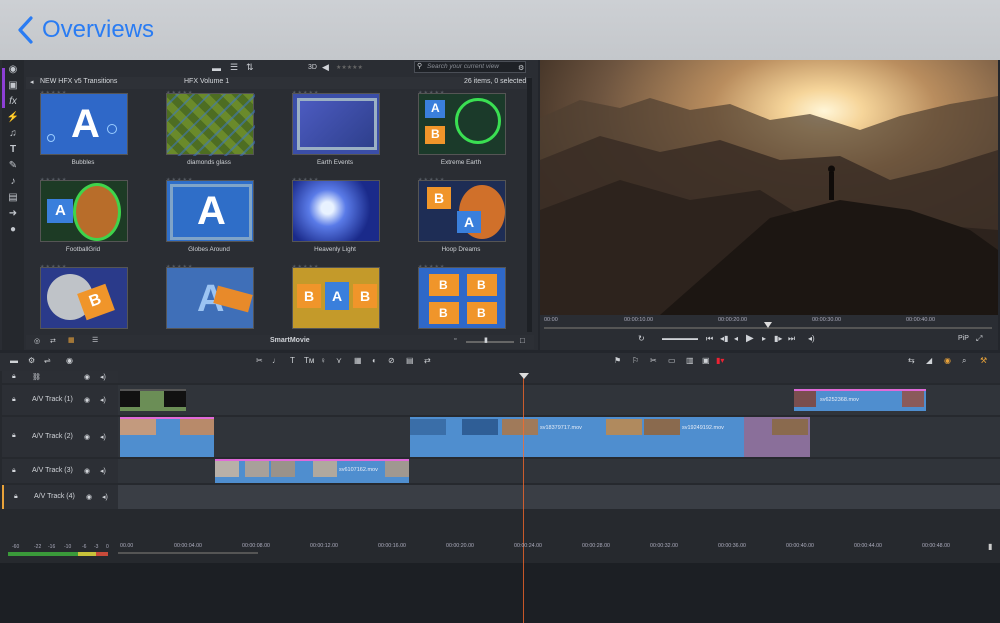 The width and height of the screenshot is (1000, 623). Describe the element at coordinates (559, 437) in the screenshot. I see `track-lane-2: sv18379717.mov sv19249192.mov` at that location.